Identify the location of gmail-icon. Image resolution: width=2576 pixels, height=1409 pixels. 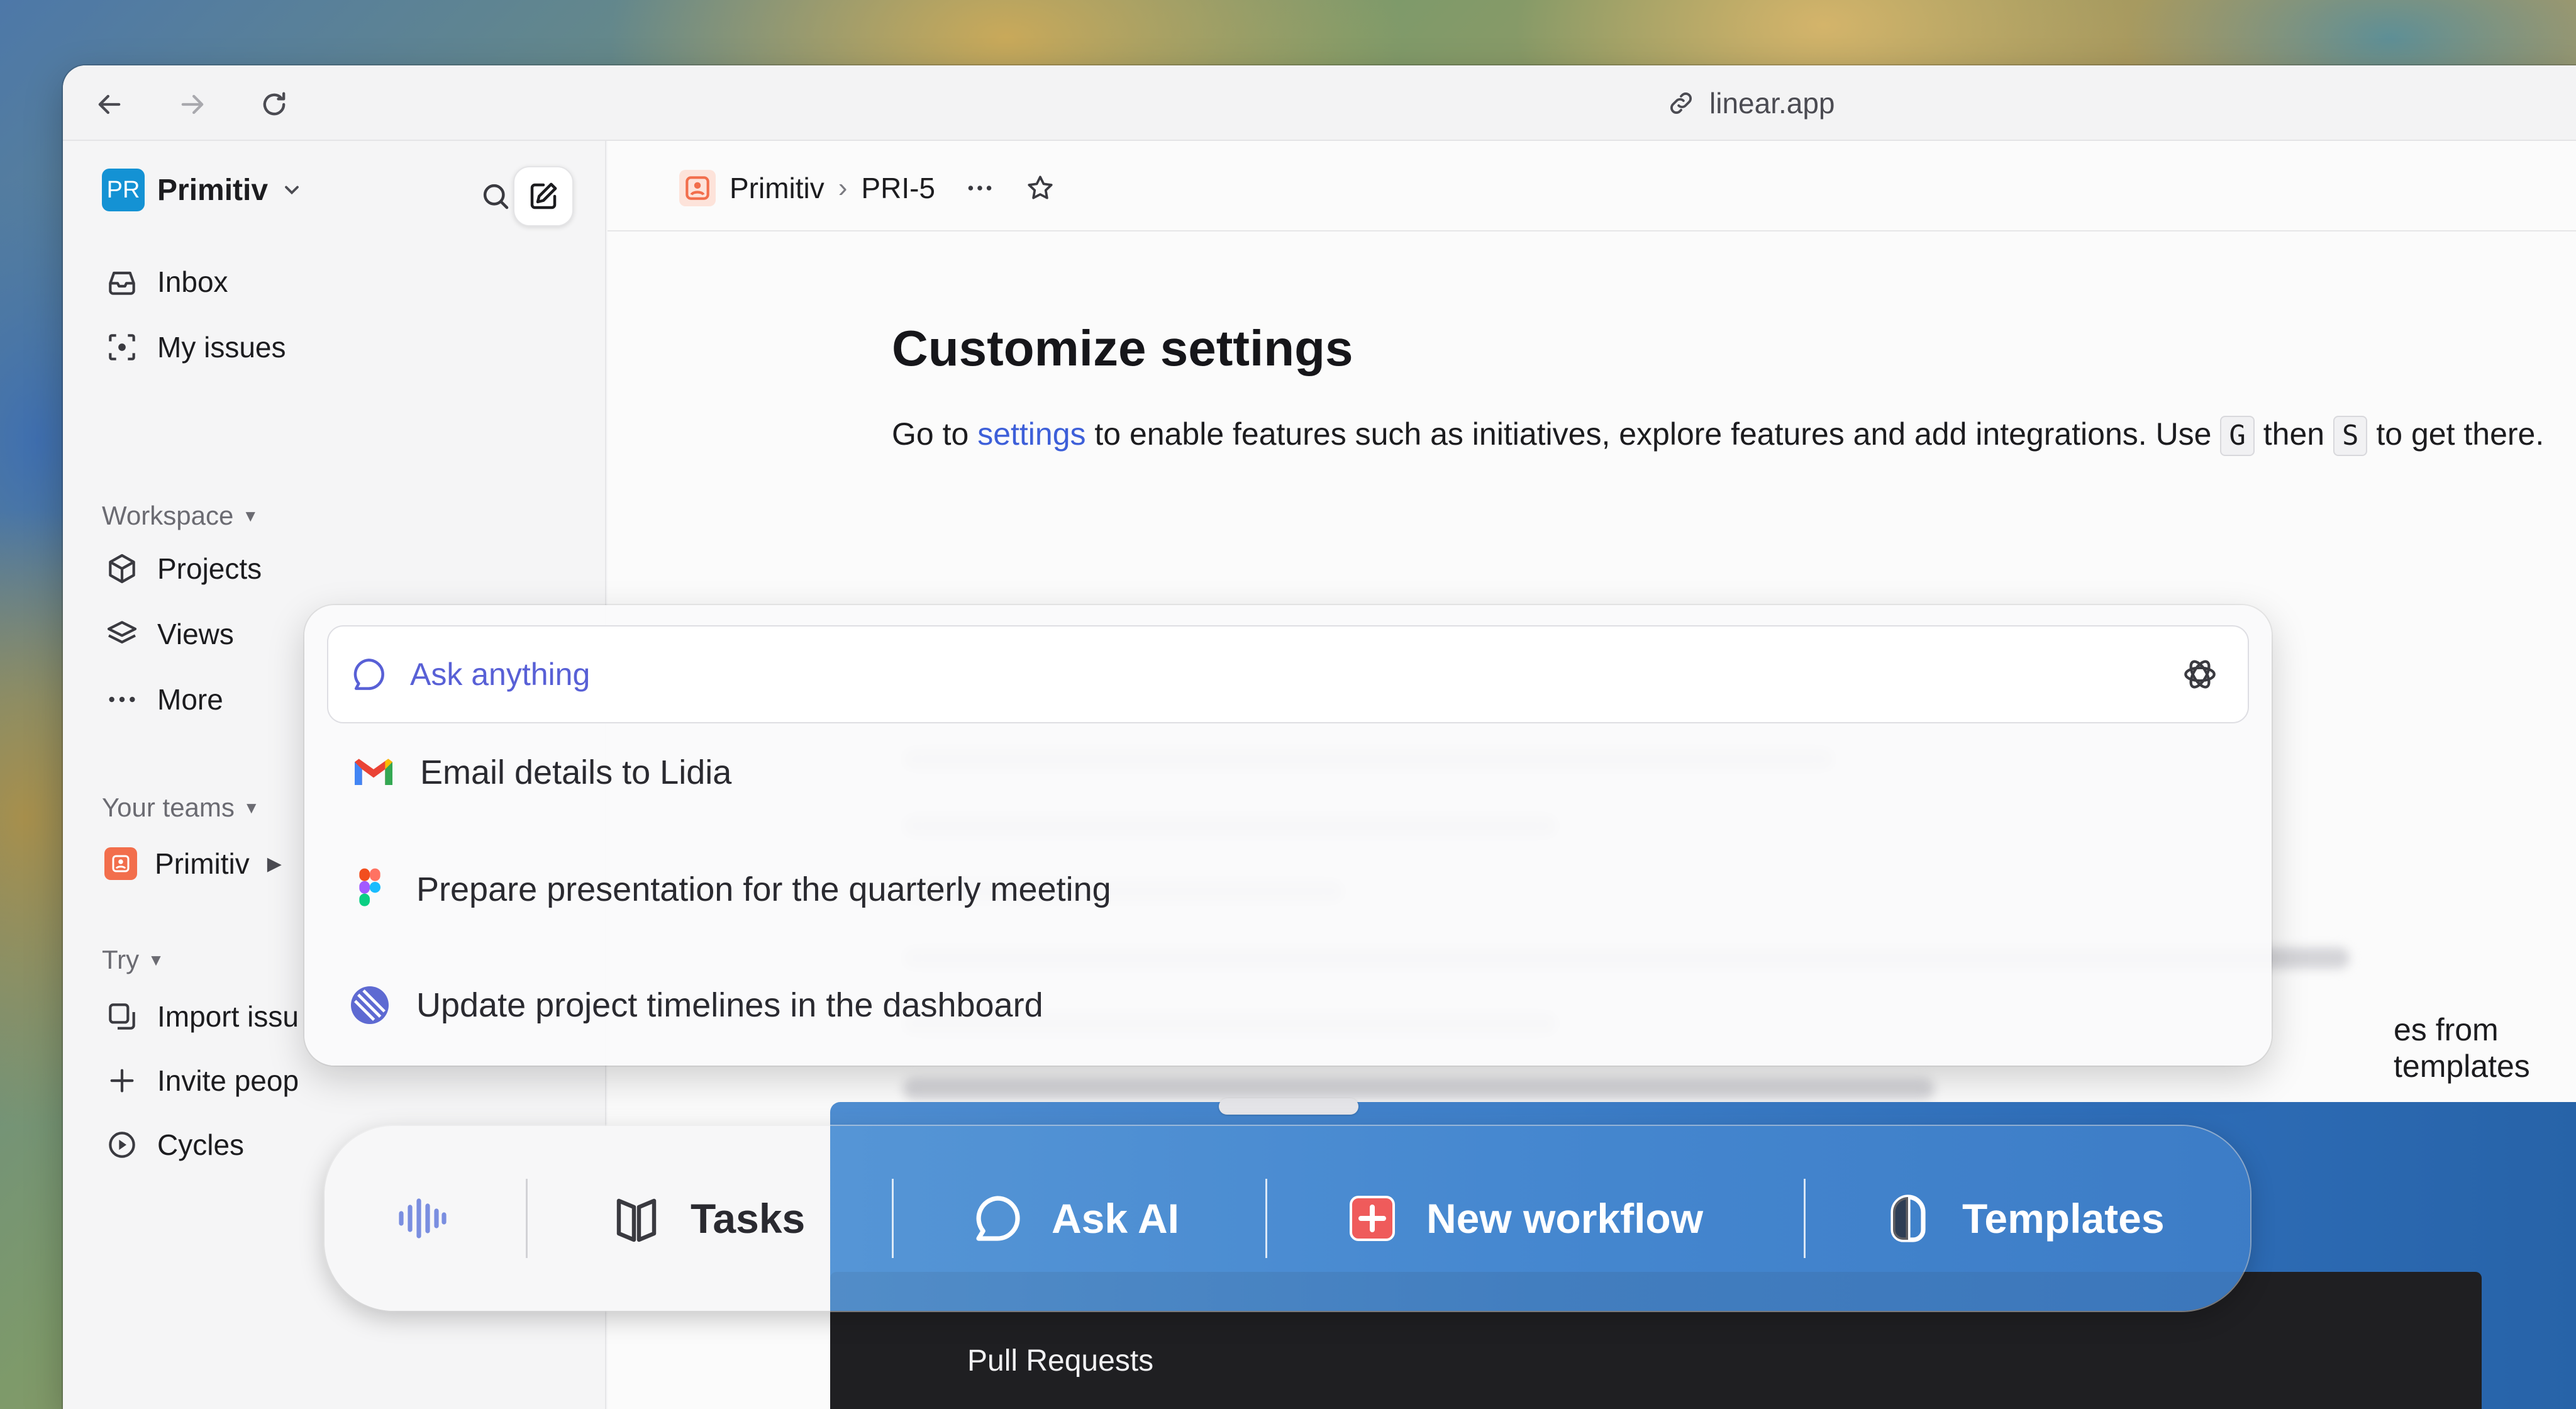
(373, 772).